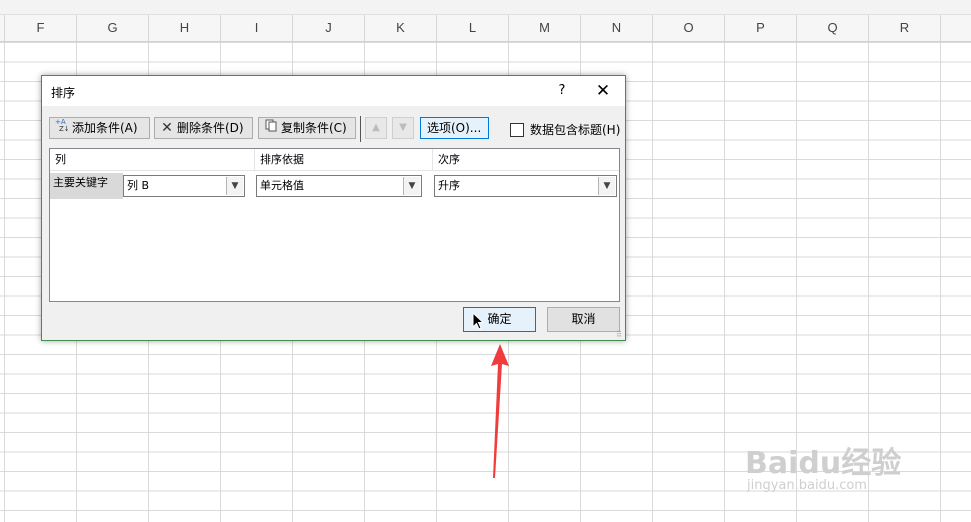 This screenshot has height=522, width=971. What do you see at coordinates (360, 129) in the screenshot?
I see `toolbar-separator` at bounding box center [360, 129].